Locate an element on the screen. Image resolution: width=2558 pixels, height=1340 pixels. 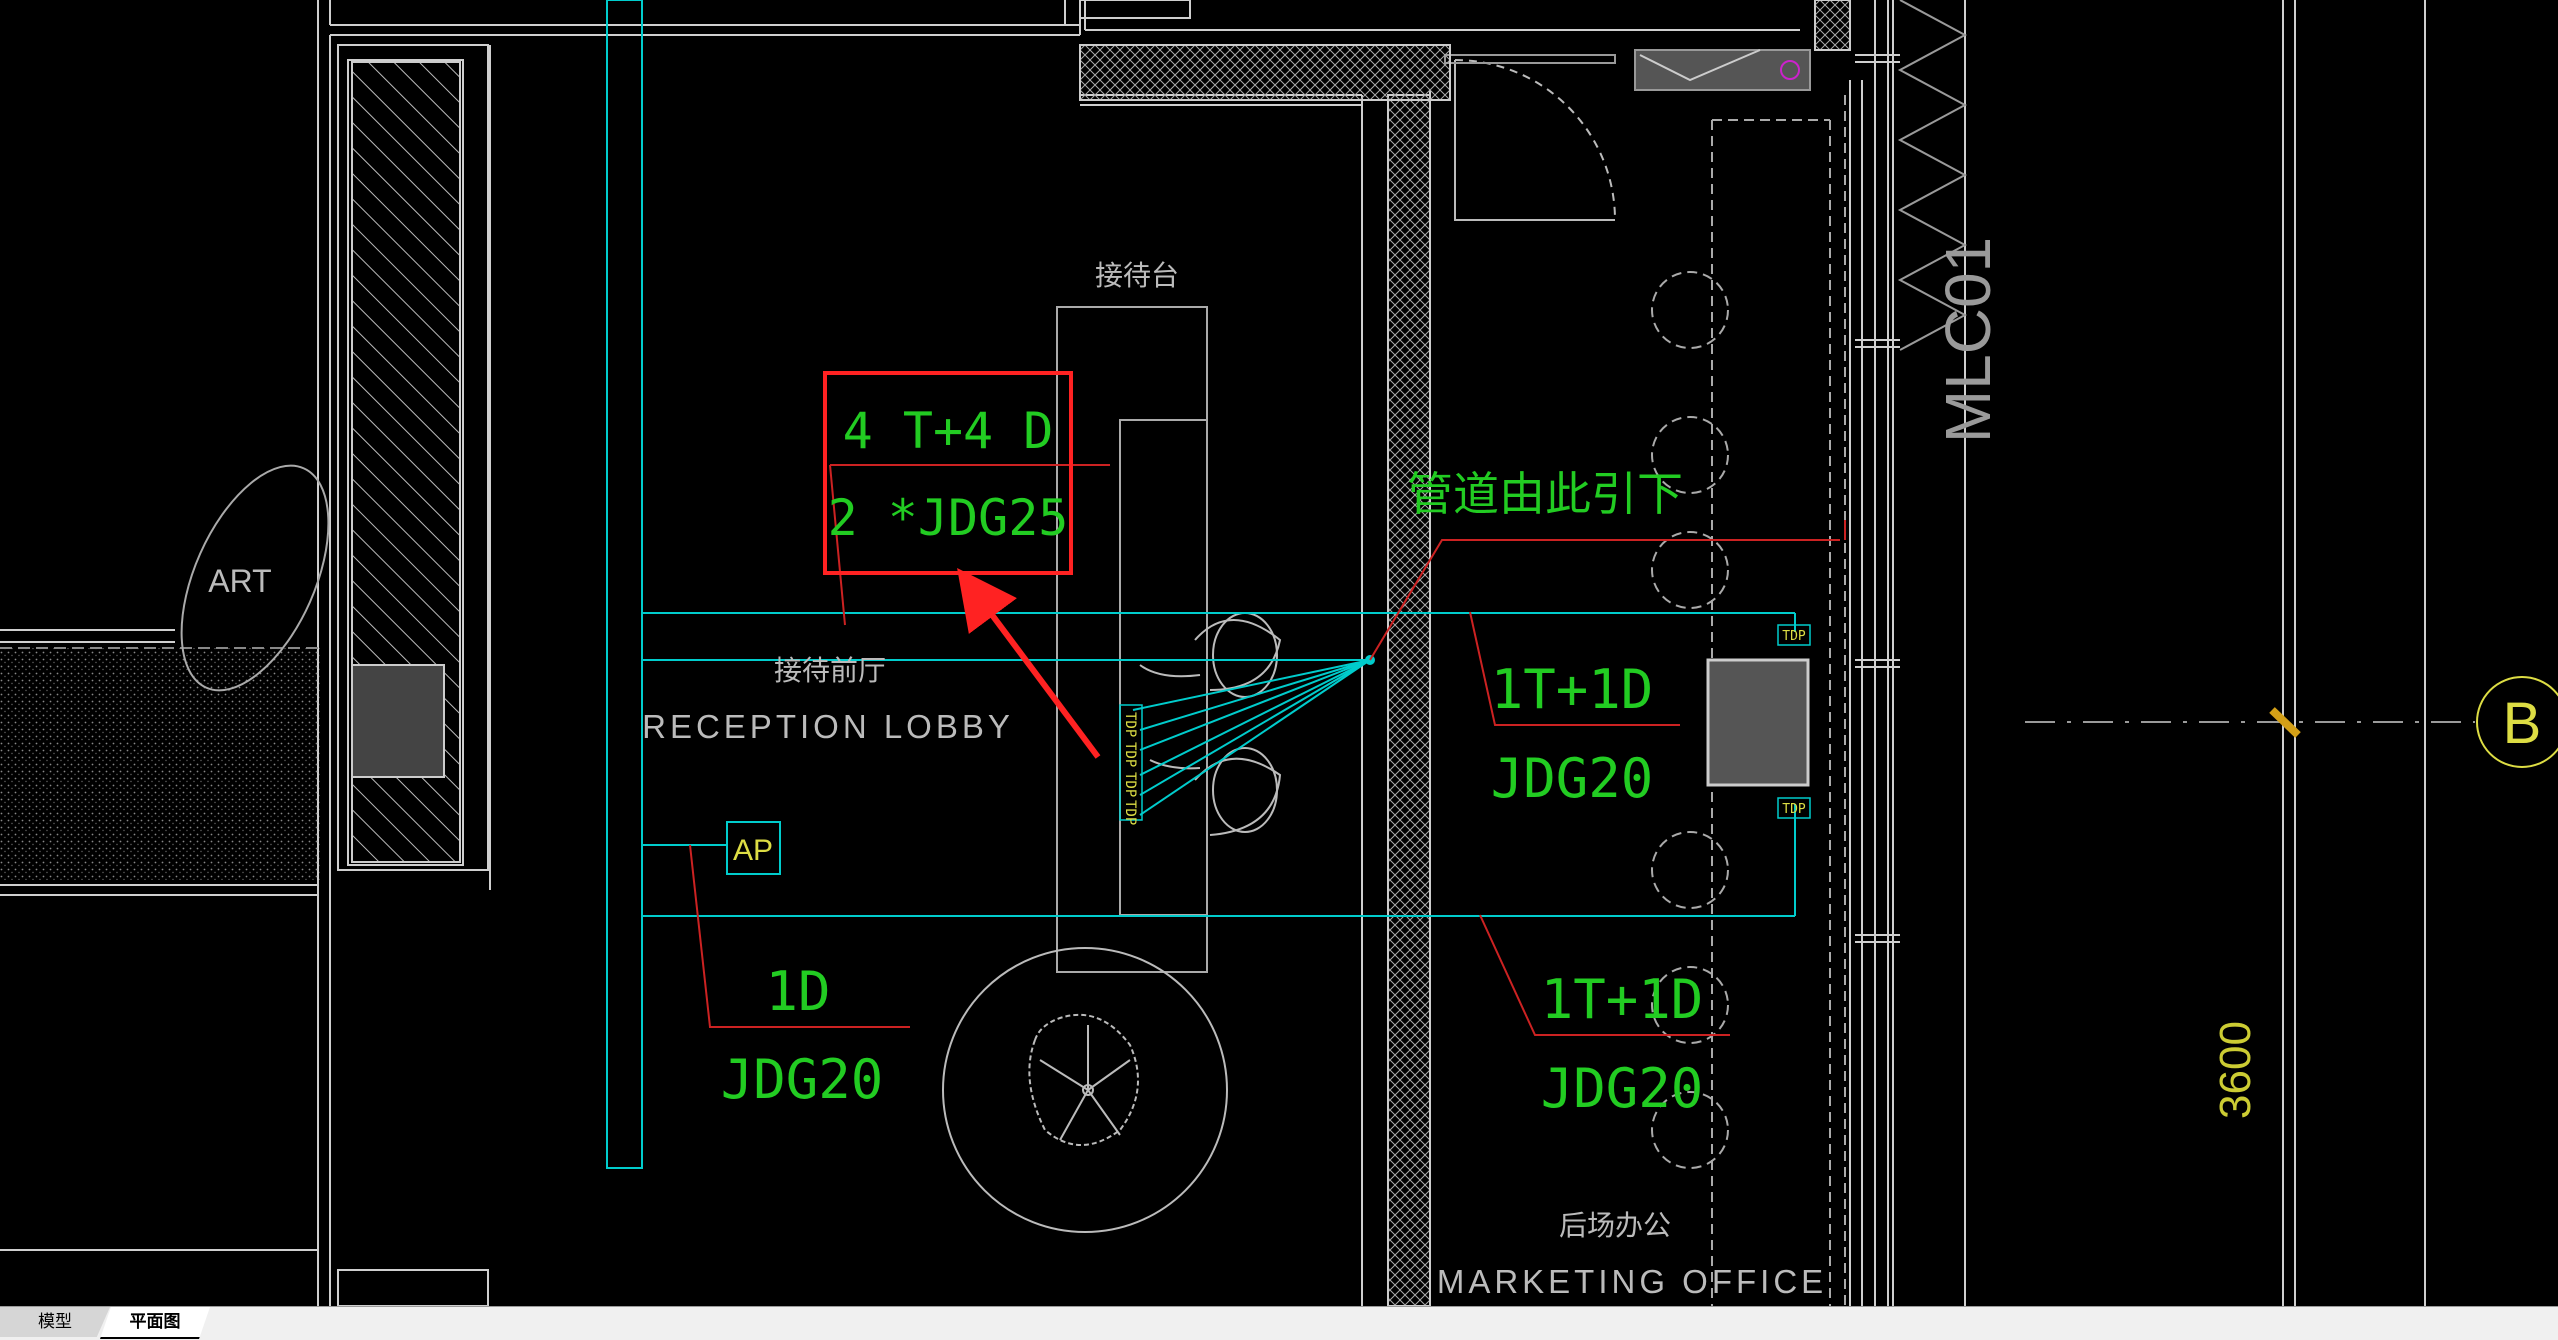
window-tag: MLC01 is located at coordinates (1968, 340).